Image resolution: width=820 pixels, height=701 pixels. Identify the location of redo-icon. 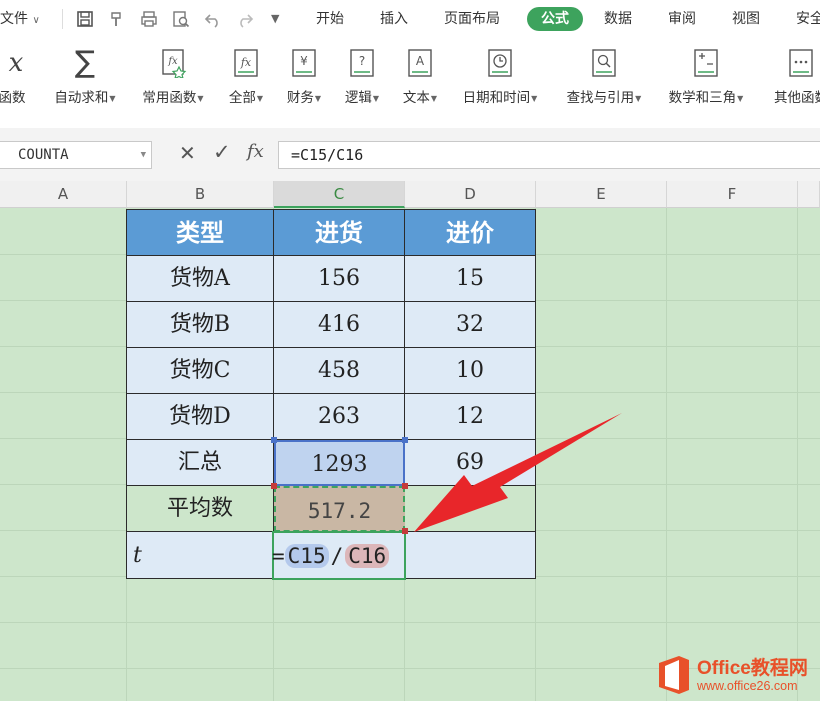
(245, 19).